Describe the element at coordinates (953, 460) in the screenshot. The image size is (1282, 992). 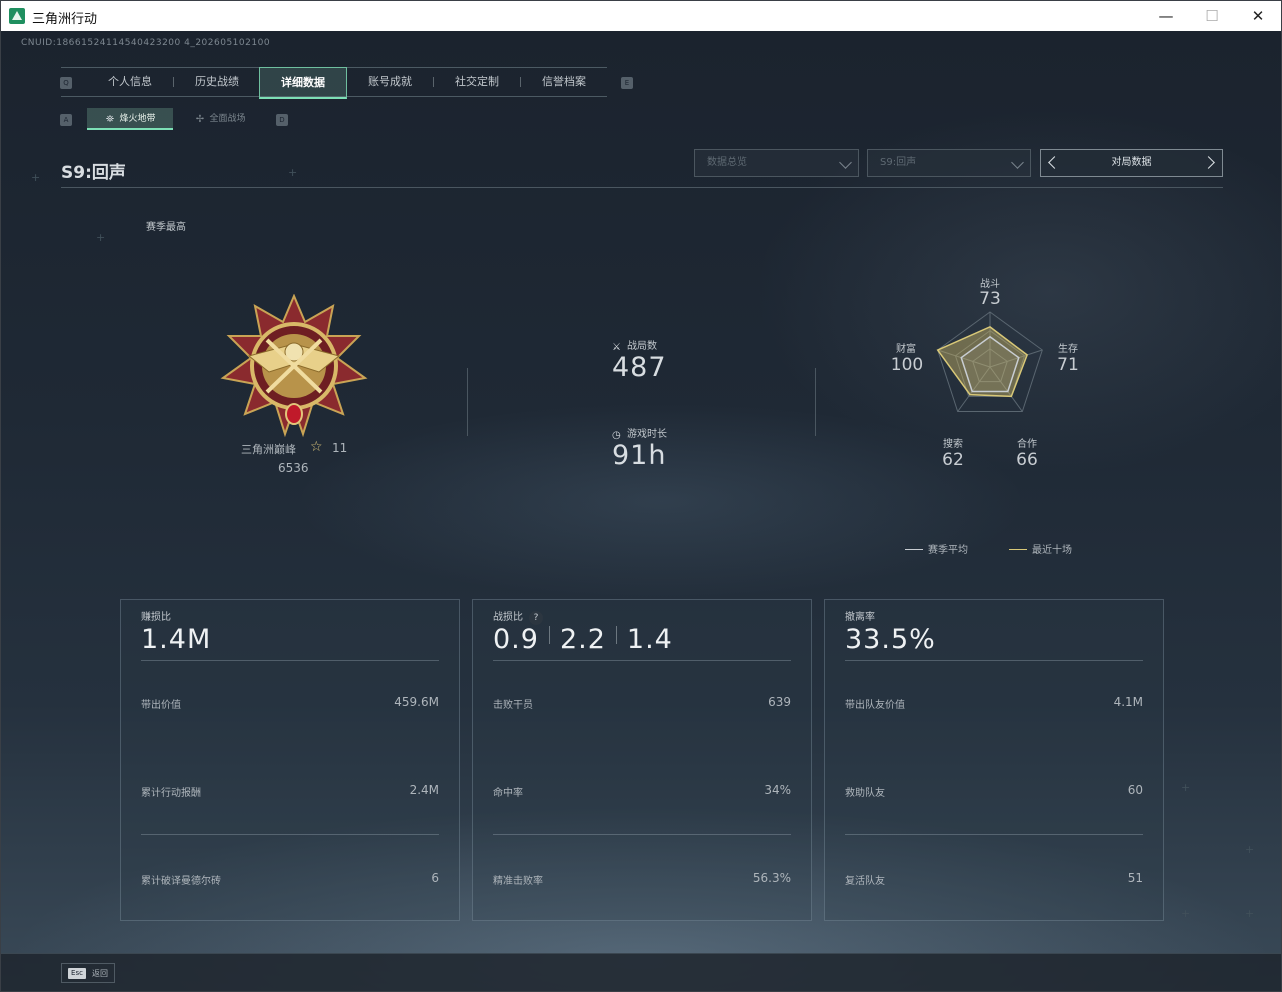
I see `radar-value-search: 62` at that location.